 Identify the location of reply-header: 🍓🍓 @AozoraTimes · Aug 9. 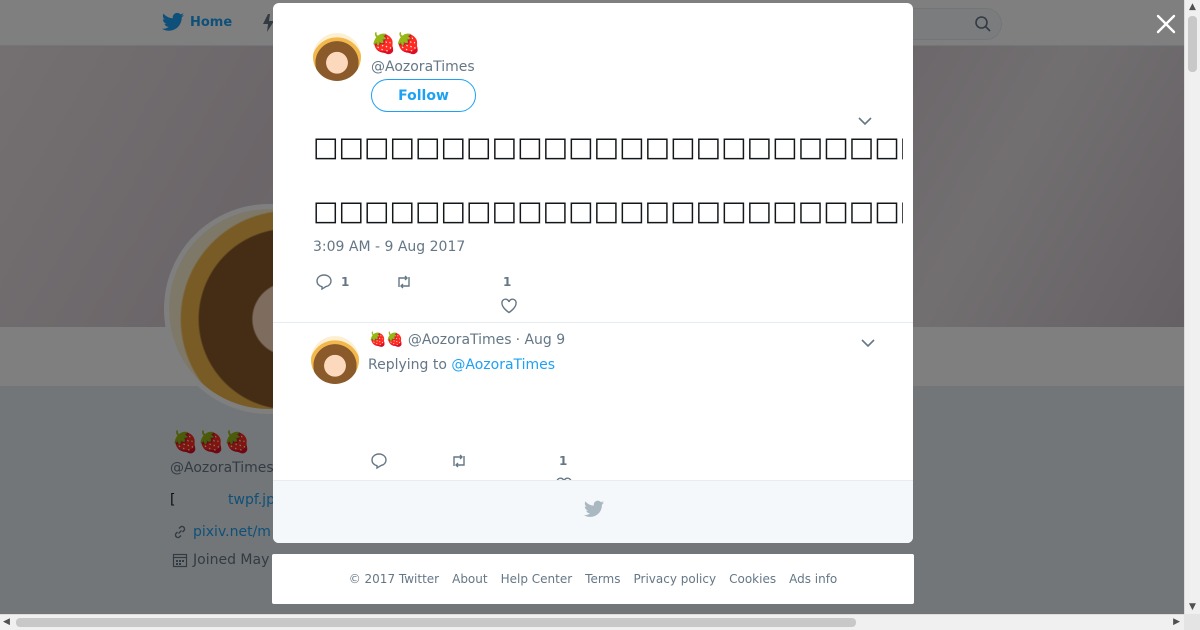
(467, 340).